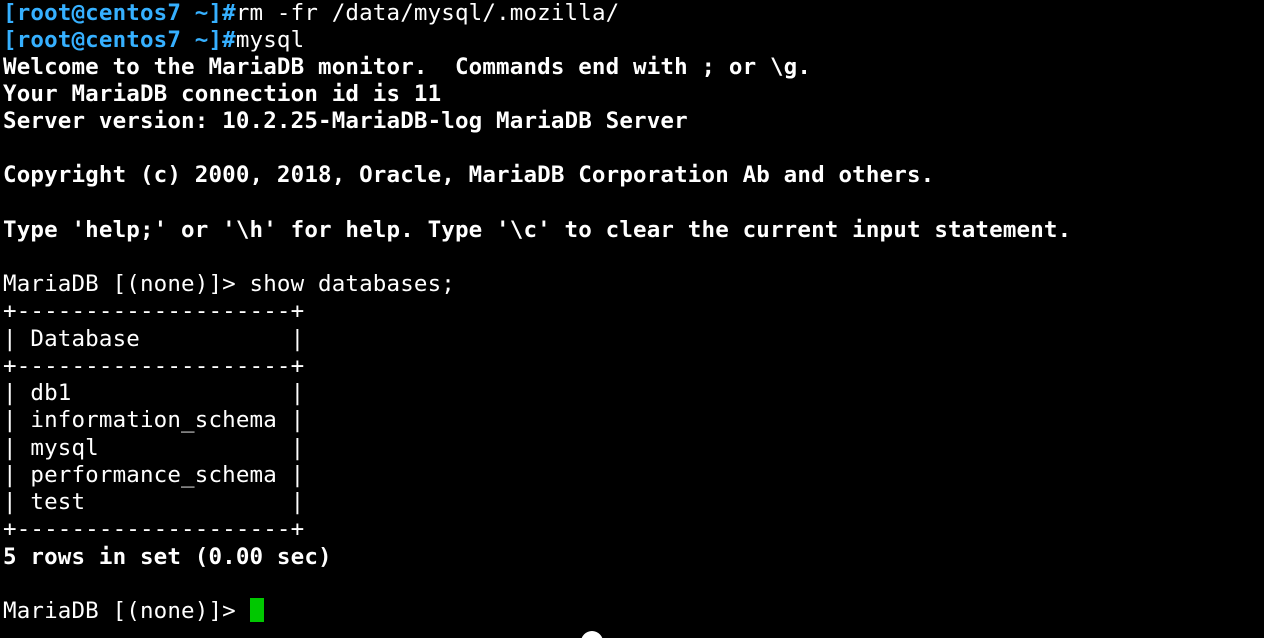 This screenshot has height=638, width=1264. Describe the element at coordinates (592, 634) in the screenshot. I see `mouse-pointer-icon` at that location.